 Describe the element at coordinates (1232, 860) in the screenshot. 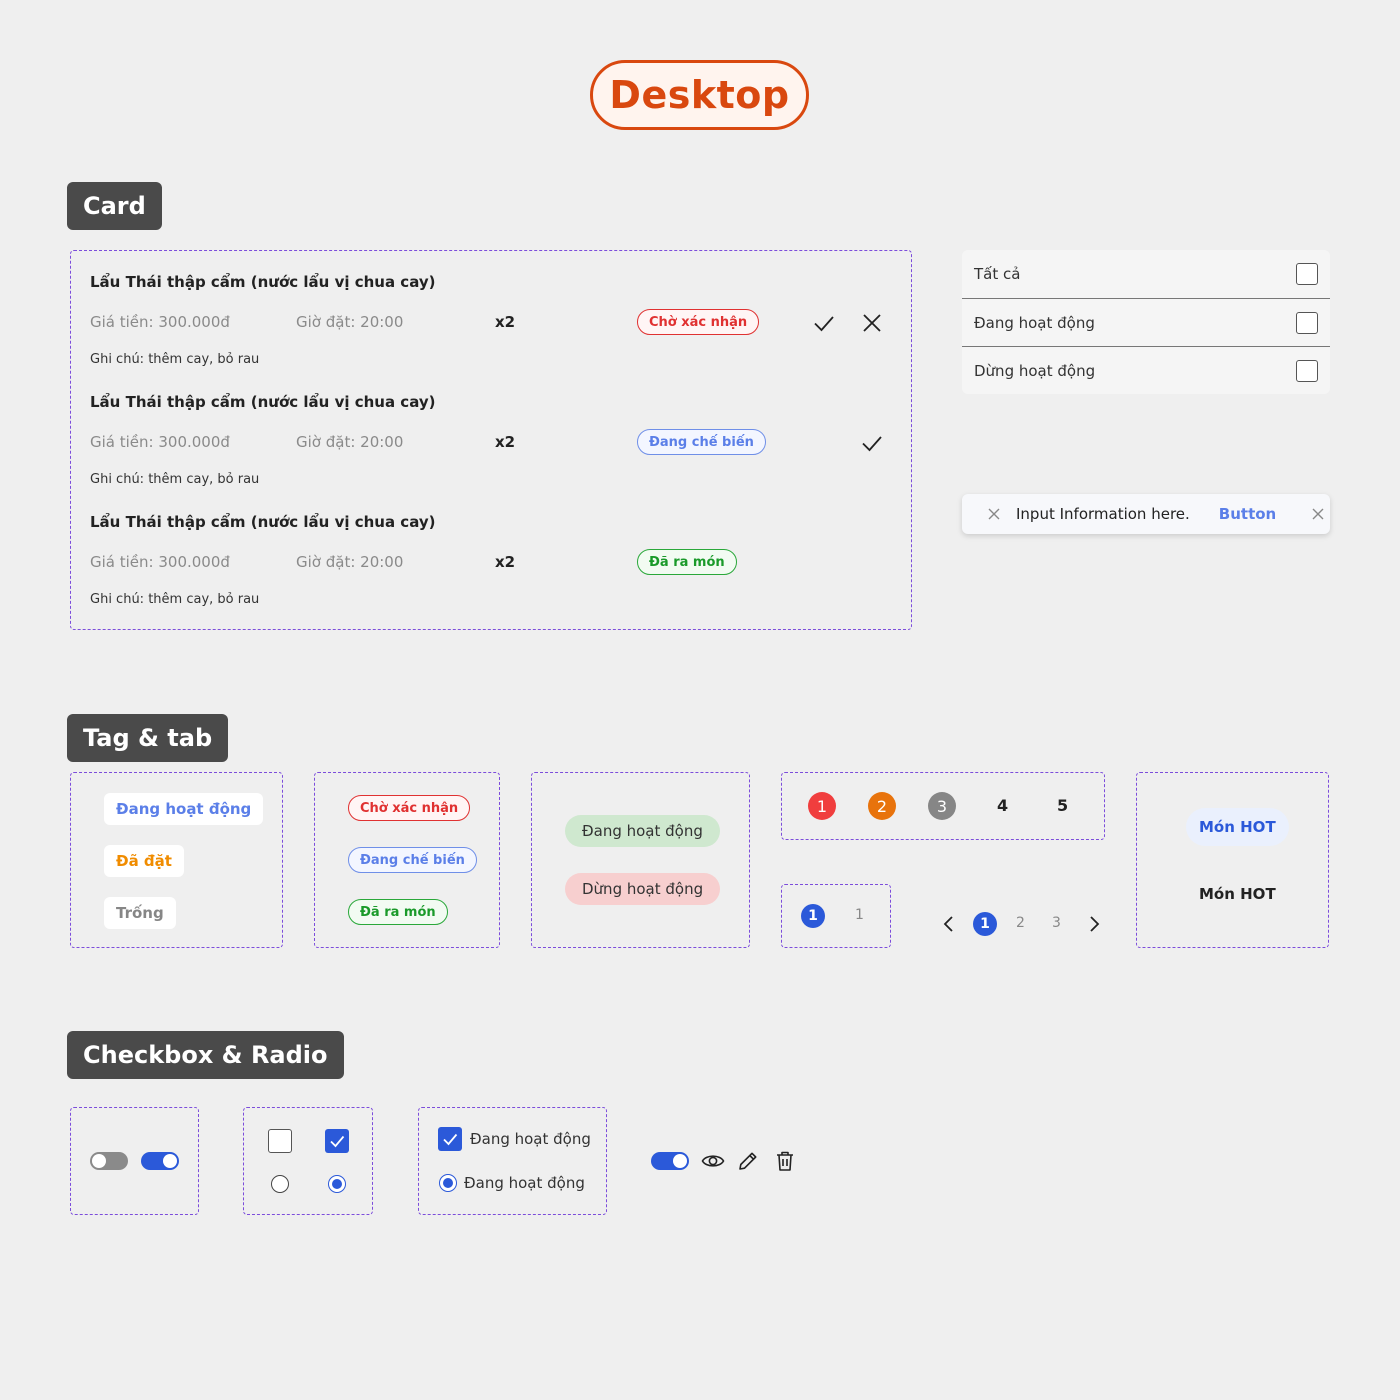

I see `hot-tab-group: Món HOT Món HOT` at that location.